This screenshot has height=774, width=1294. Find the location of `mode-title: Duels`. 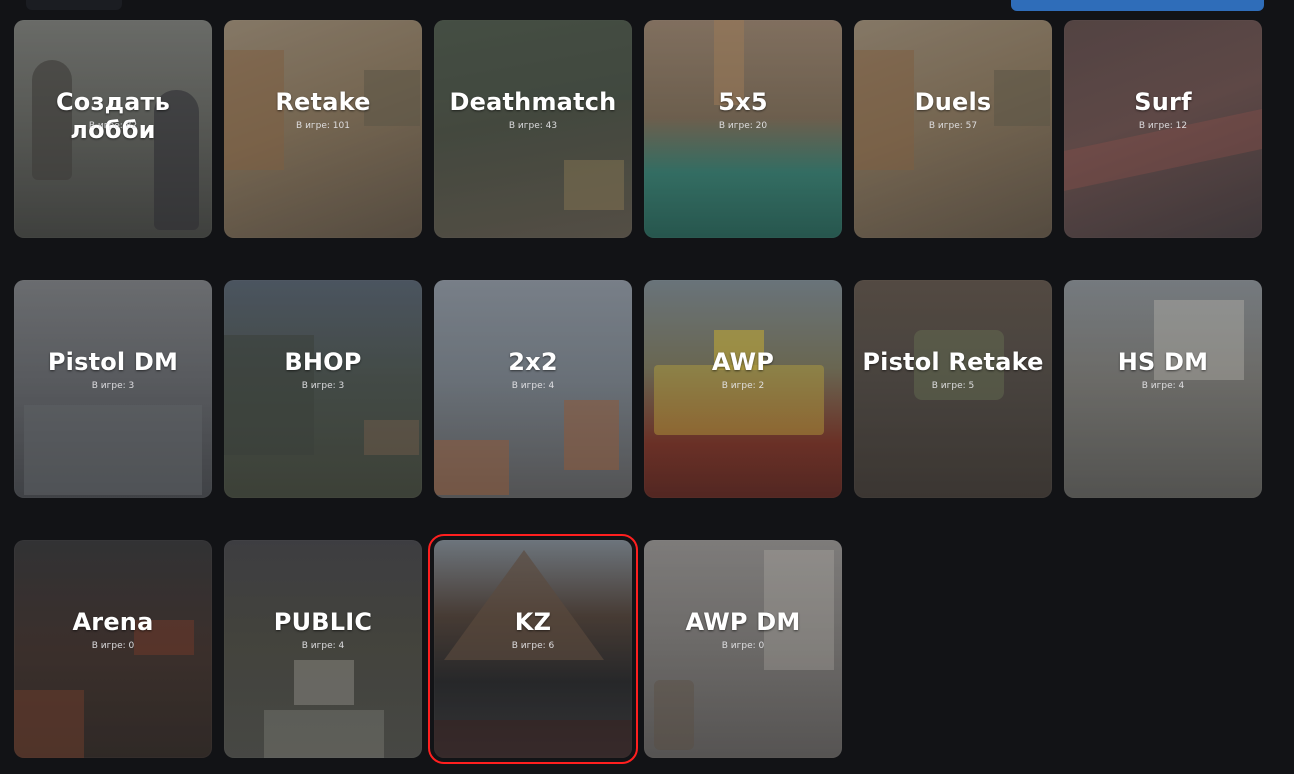

mode-title: Duels is located at coordinates (953, 102).